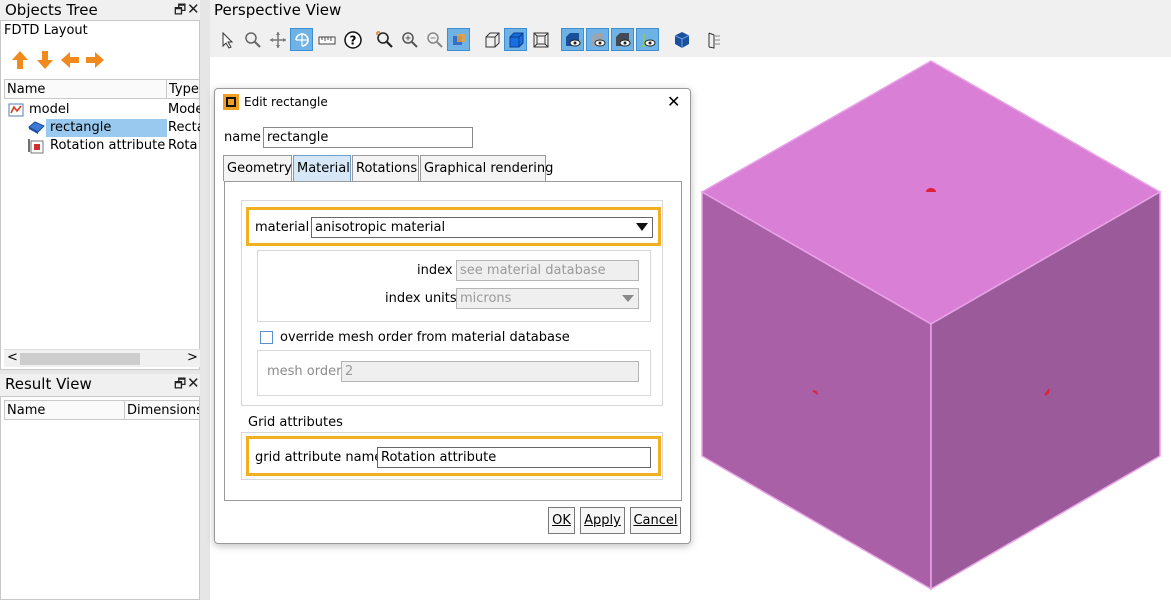 This screenshot has width=1171, height=600. What do you see at coordinates (326, 39) in the screenshot?
I see `ruler-icon` at bounding box center [326, 39].